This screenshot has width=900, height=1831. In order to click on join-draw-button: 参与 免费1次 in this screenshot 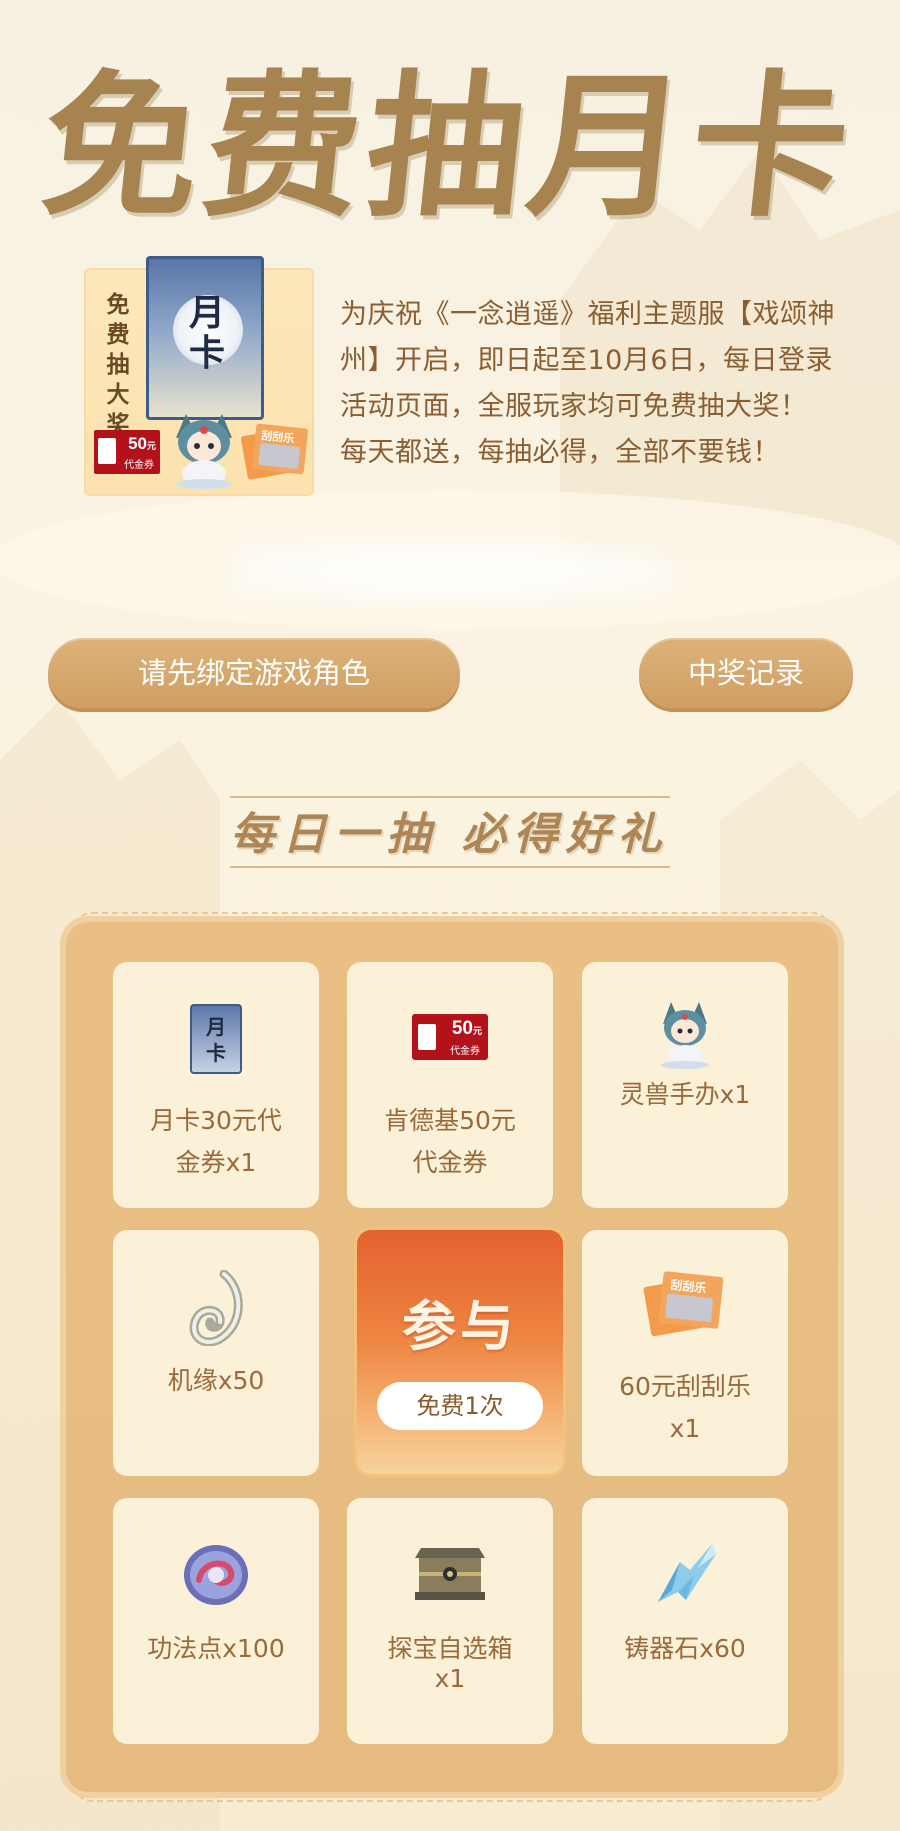, I will do `click(460, 1352)`.